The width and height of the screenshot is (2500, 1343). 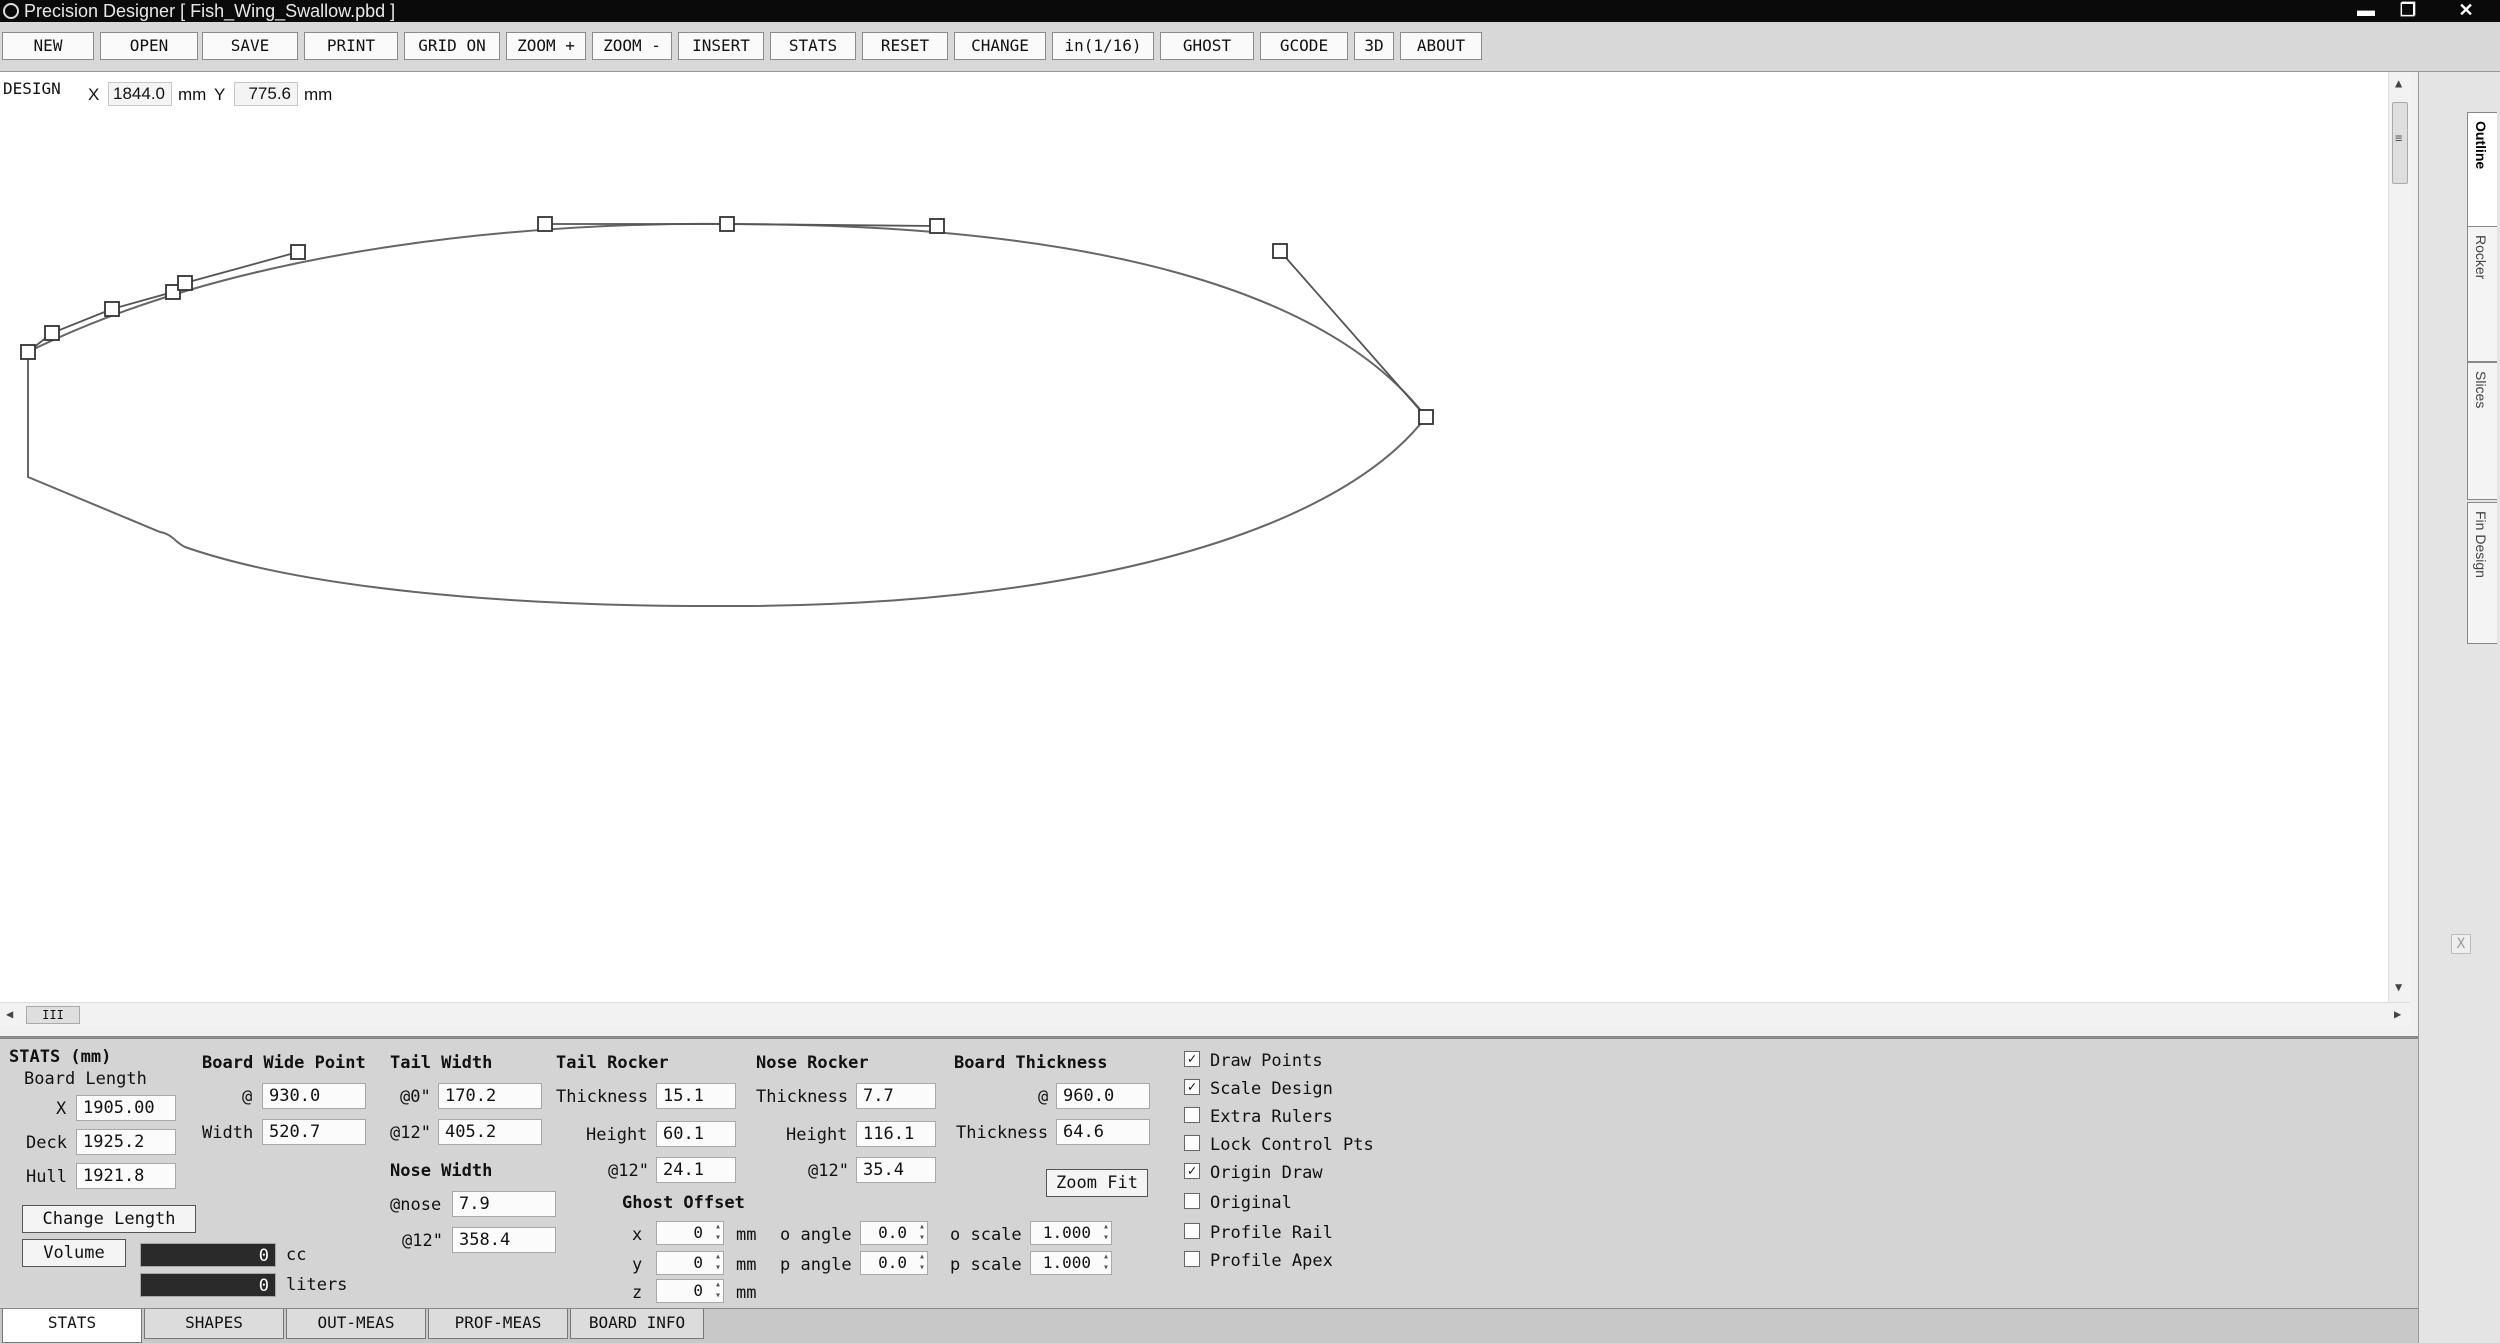 What do you see at coordinates (126, 1142) in the screenshot?
I see `deck-length-field: 1925.2` at bounding box center [126, 1142].